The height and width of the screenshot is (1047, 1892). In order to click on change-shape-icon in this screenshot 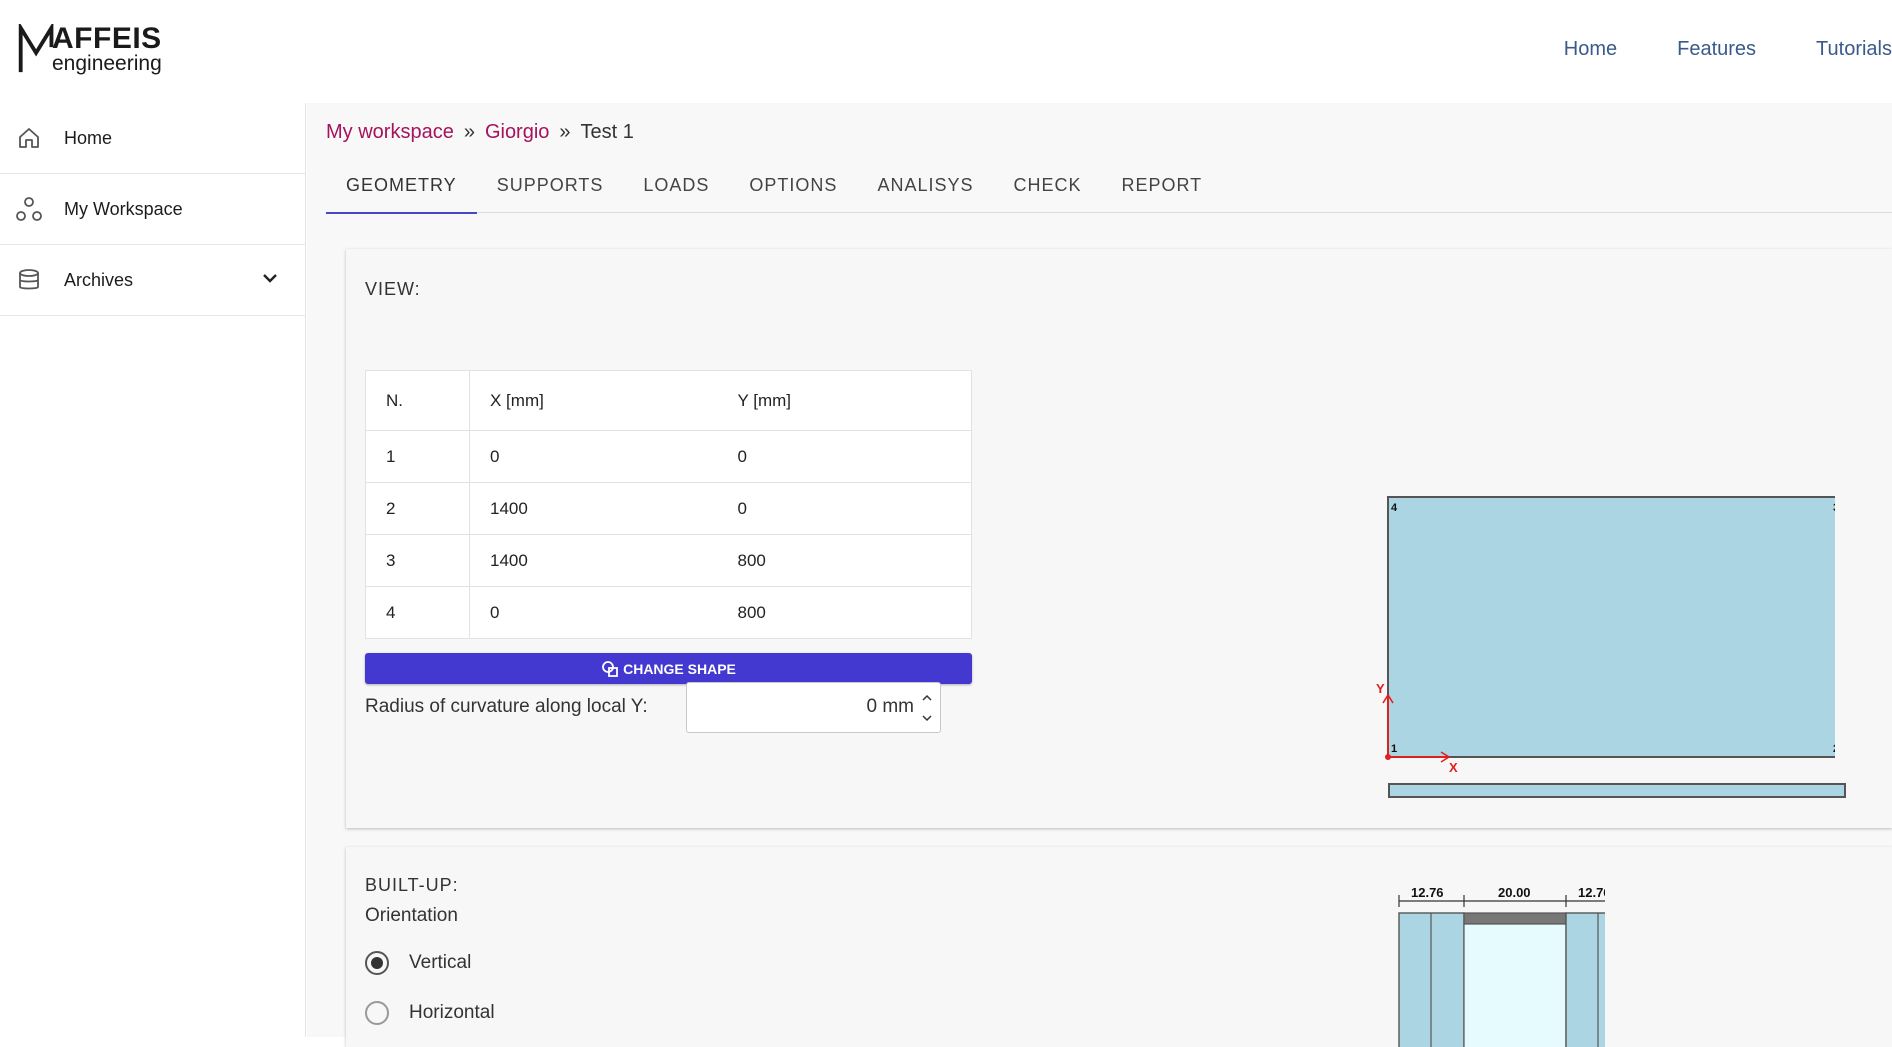, I will do `click(610, 668)`.